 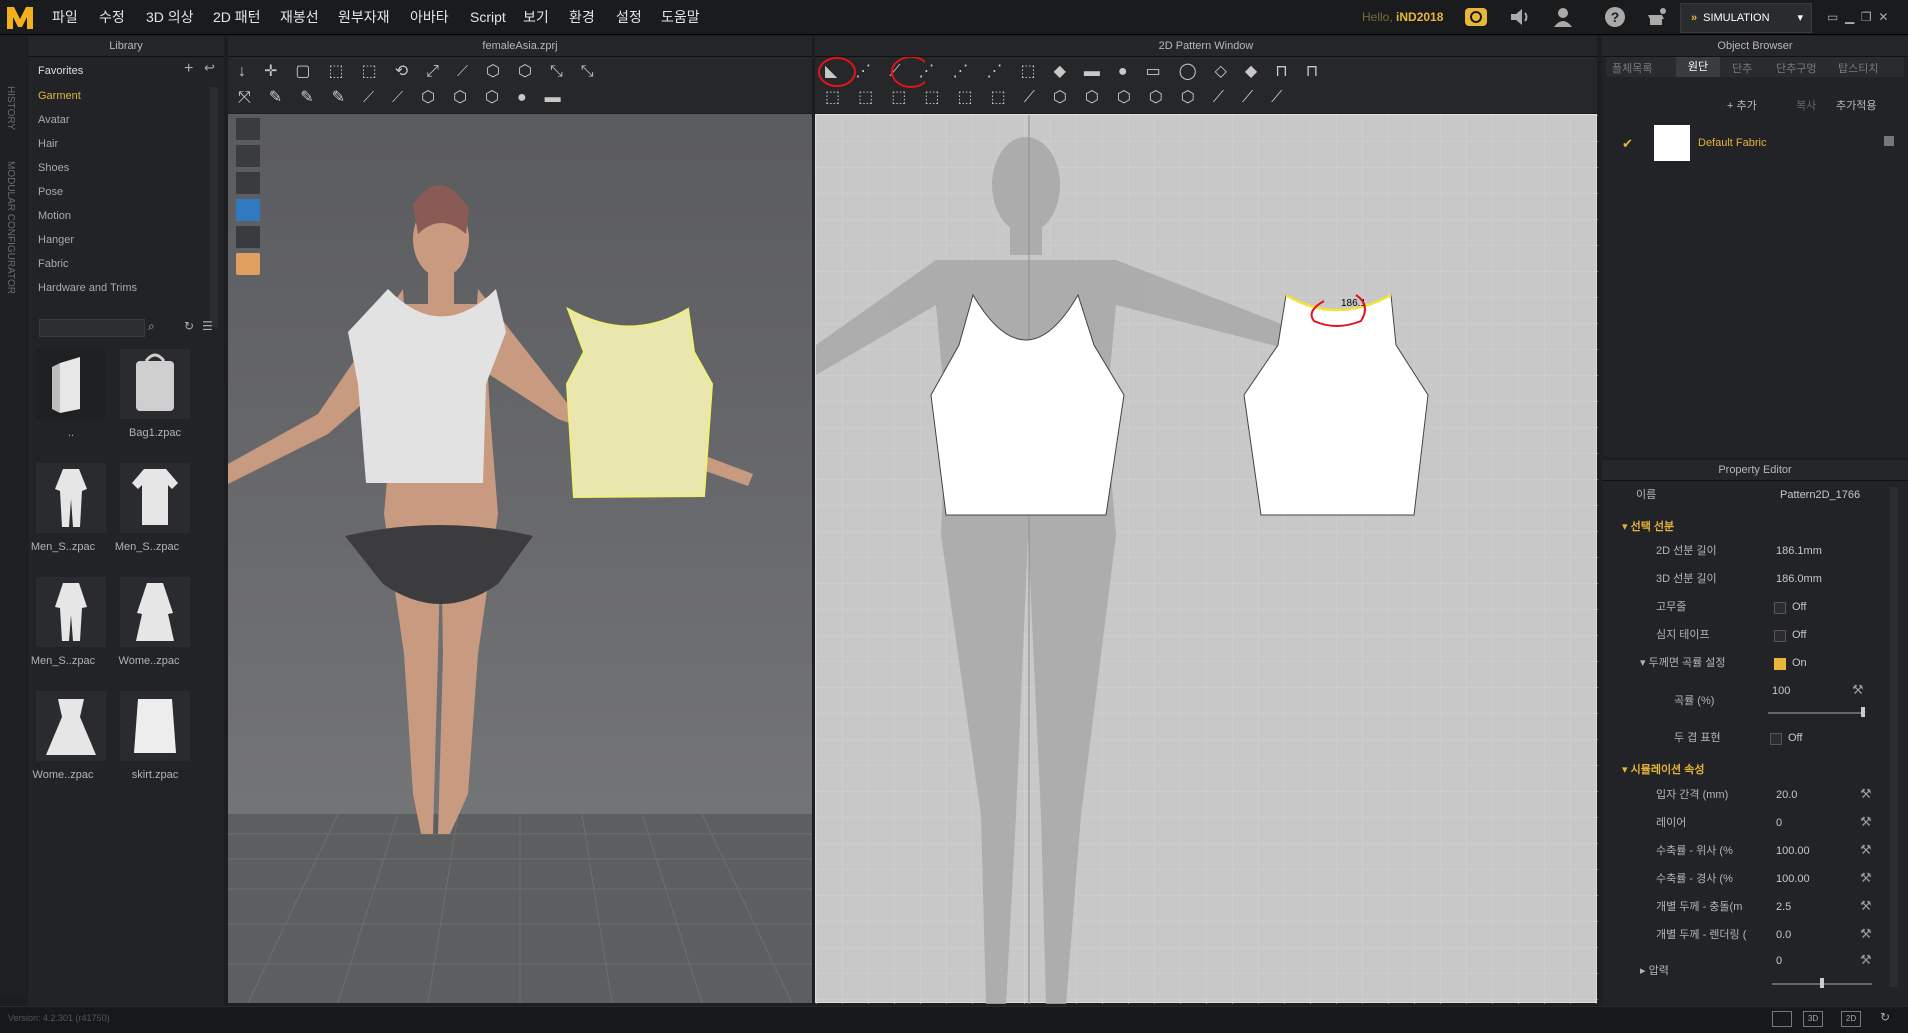 What do you see at coordinates (207, 326) in the screenshot?
I see `list-view-icon: ☰` at bounding box center [207, 326].